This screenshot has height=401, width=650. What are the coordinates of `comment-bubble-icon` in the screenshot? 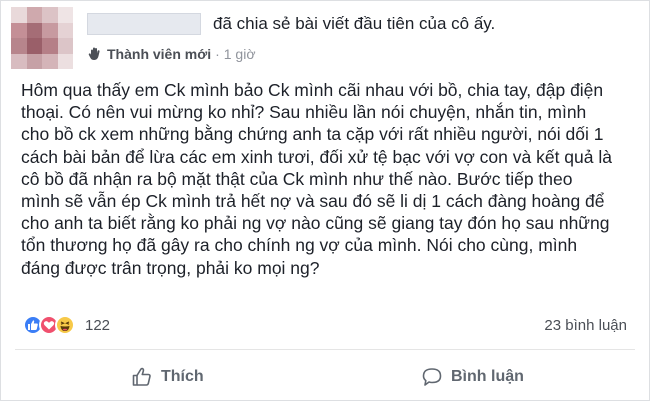 It's located at (432, 377).